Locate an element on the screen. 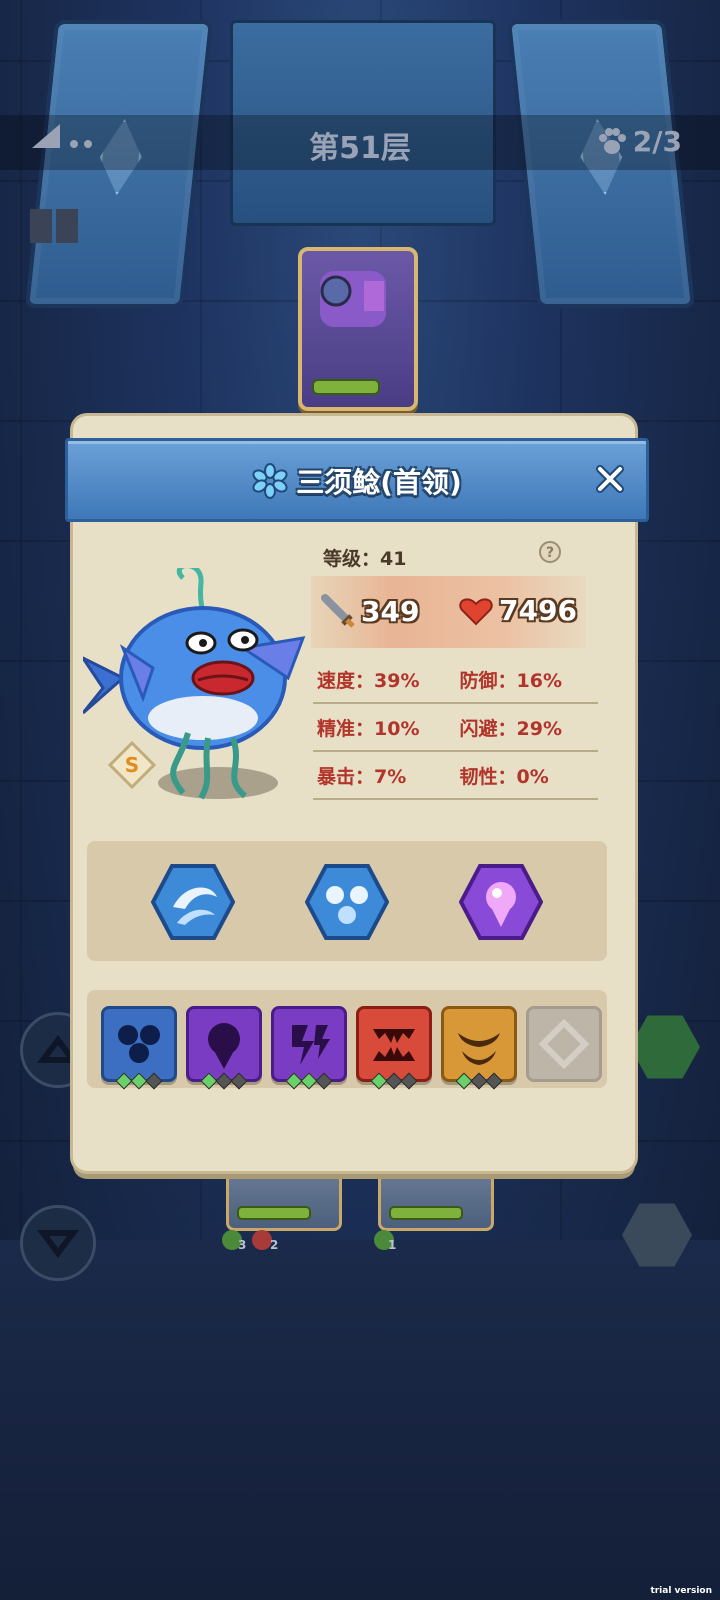 Image resolution: width=720 pixels, height=1600 pixels. water-drops-skill-icon is located at coordinates (347, 902).